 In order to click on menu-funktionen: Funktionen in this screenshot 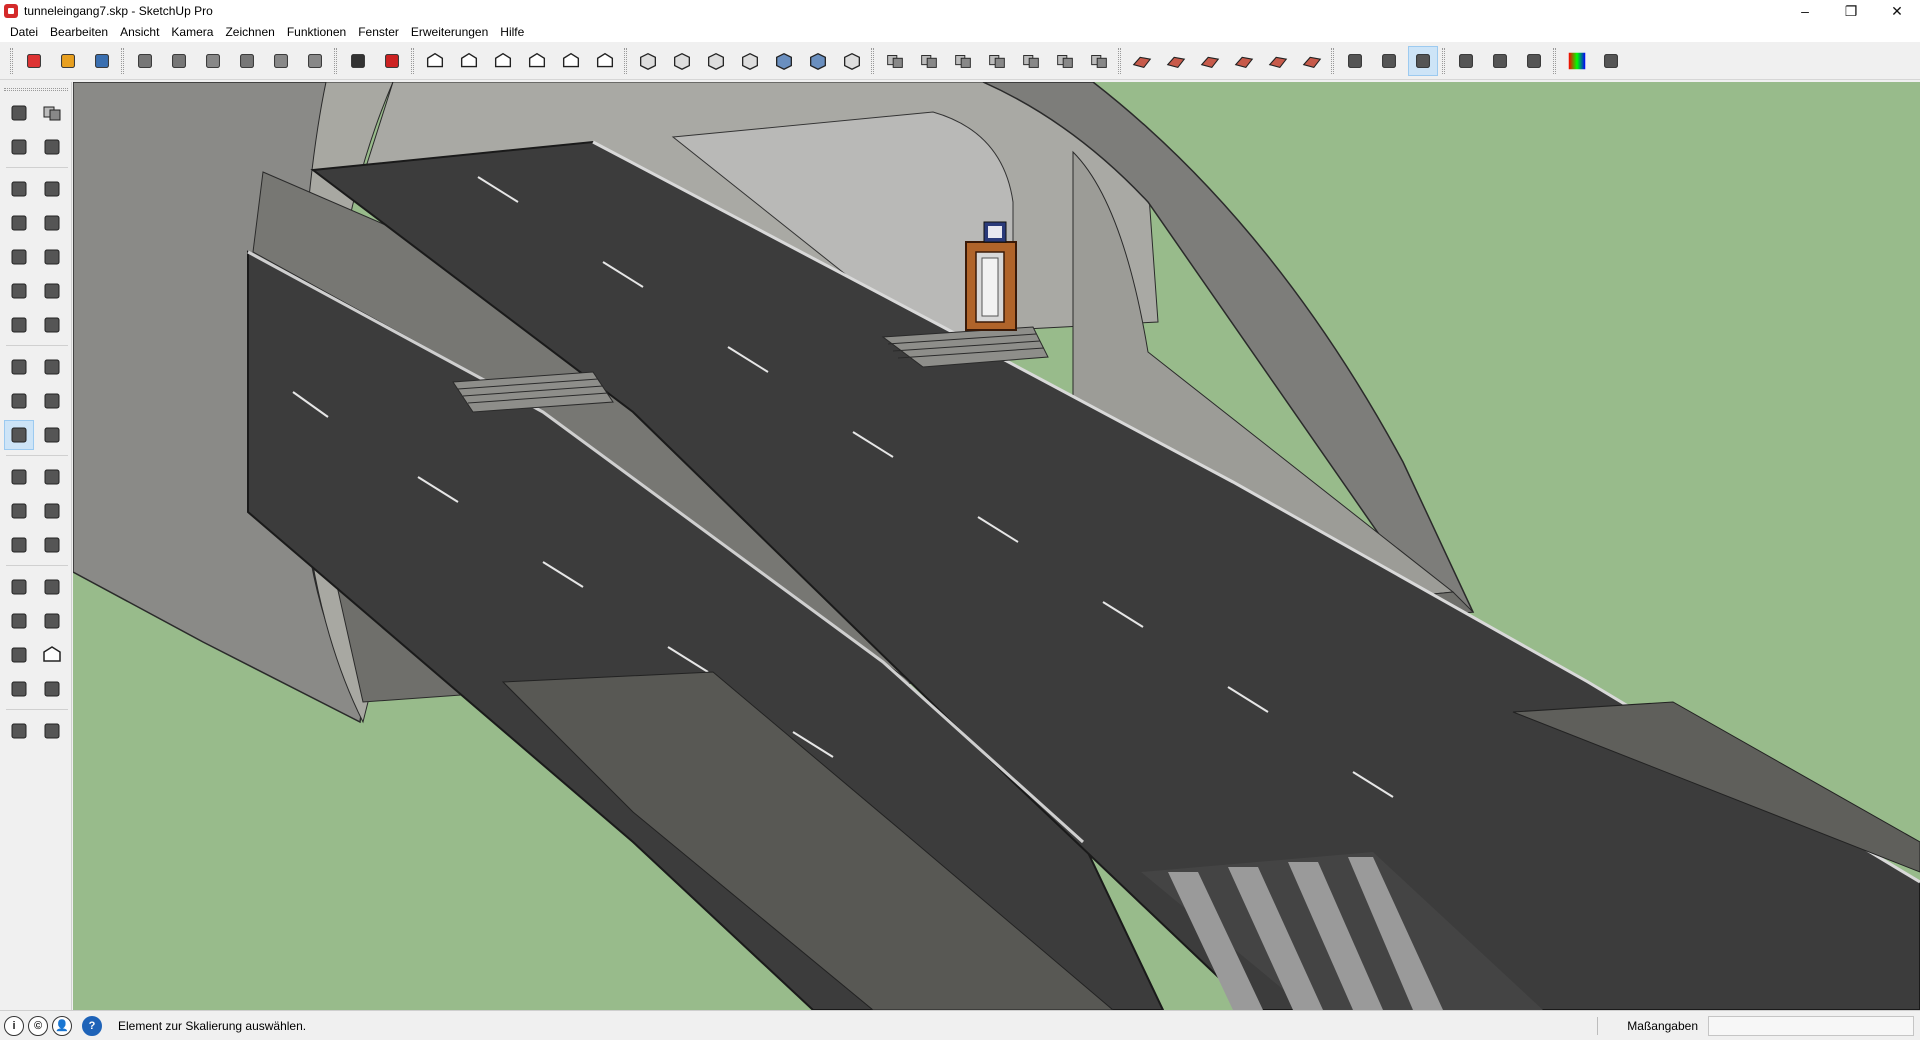, I will do `click(316, 32)`.